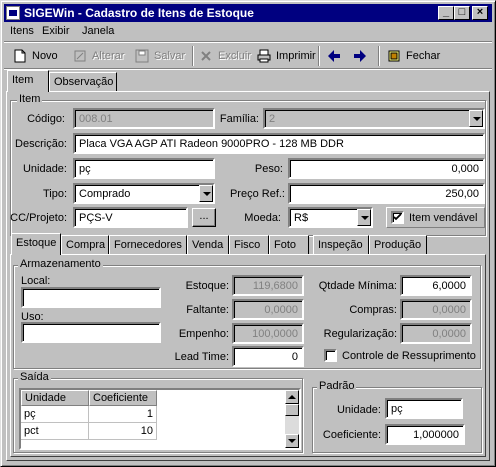  Describe the element at coordinates (249, 245) in the screenshot. I see `tab-fisco: Fisco` at that location.